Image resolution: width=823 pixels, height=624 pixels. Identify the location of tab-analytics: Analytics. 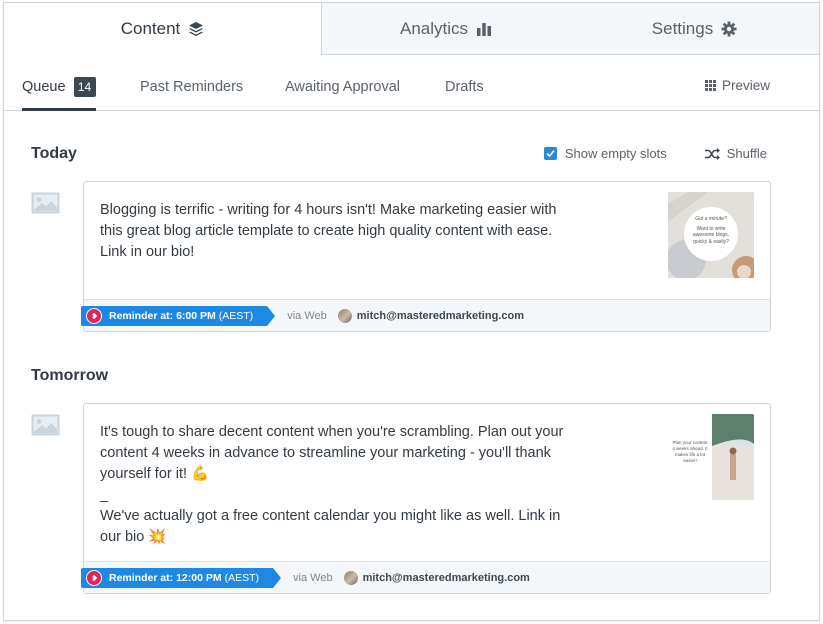
(445, 29).